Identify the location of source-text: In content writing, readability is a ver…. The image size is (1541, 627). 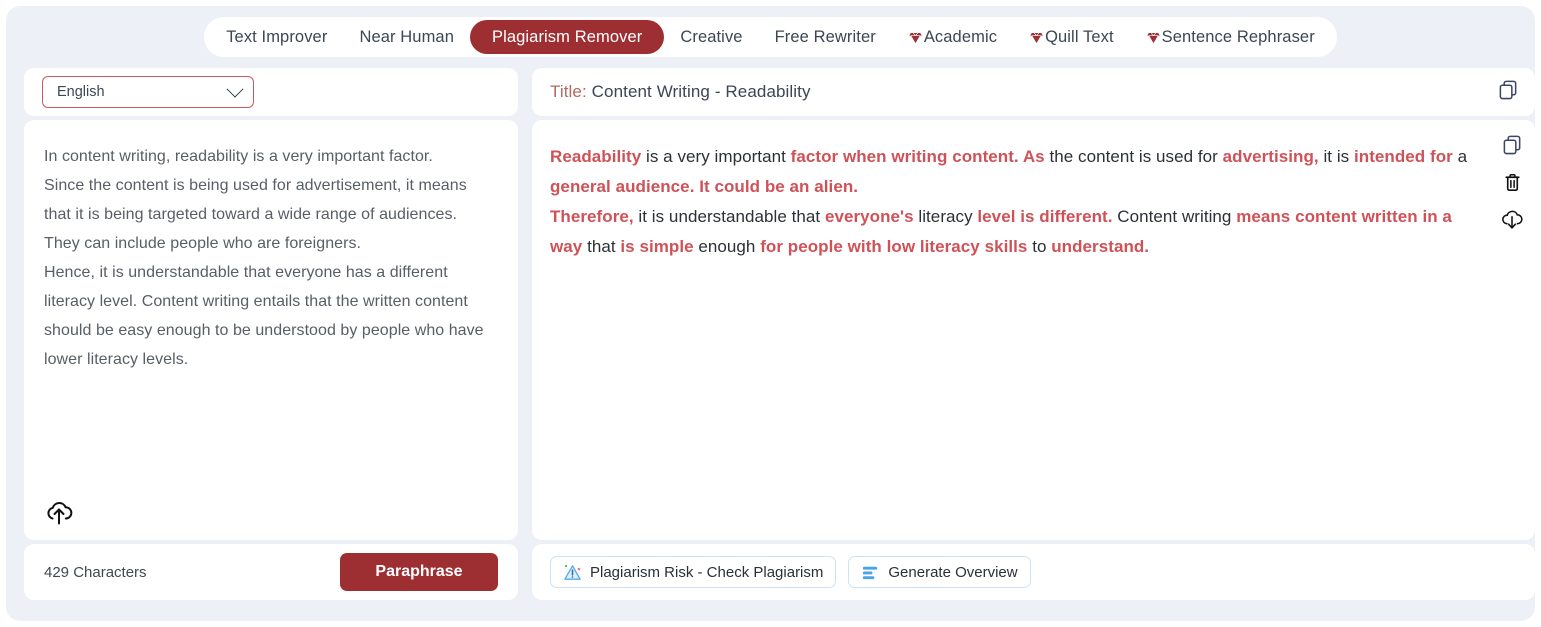
(271, 258).